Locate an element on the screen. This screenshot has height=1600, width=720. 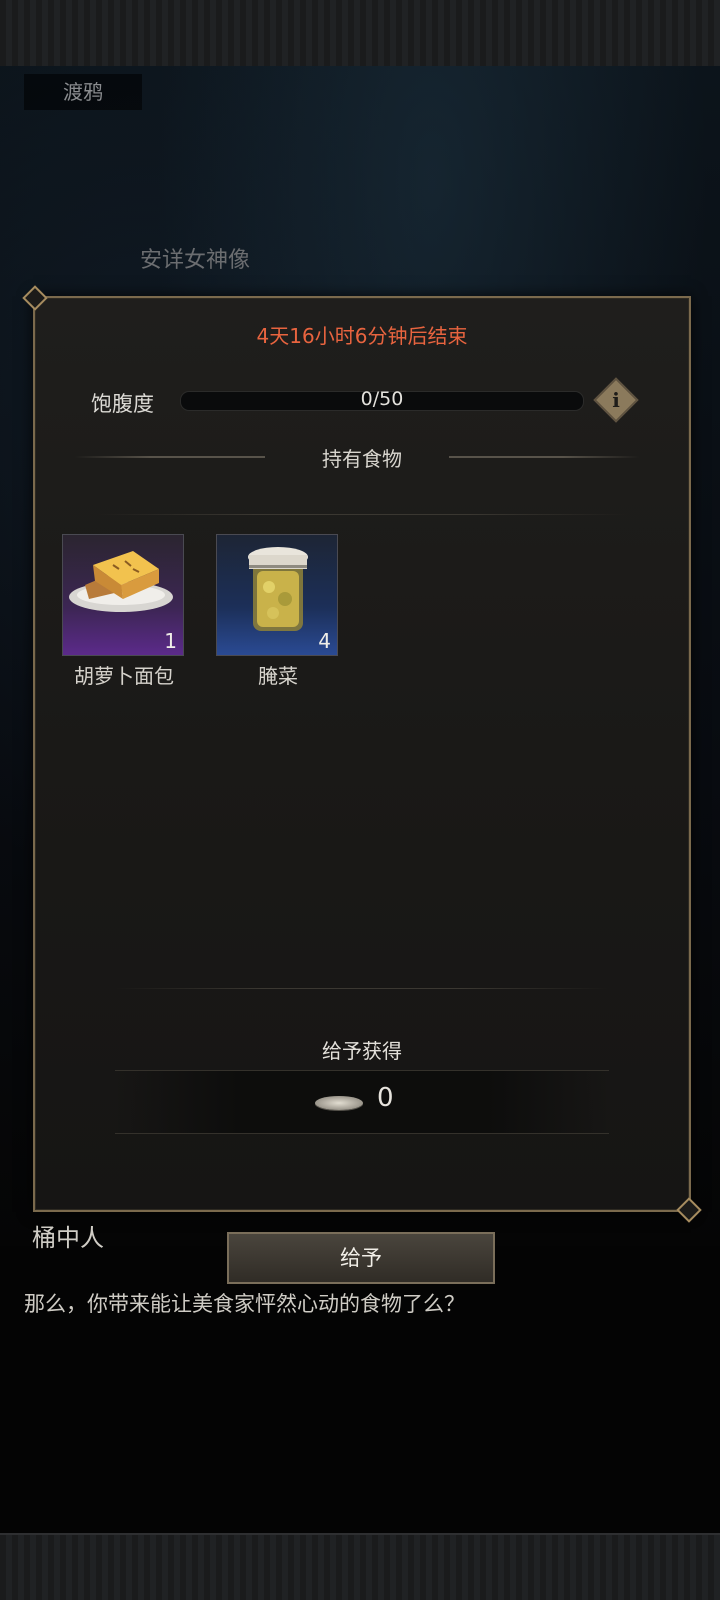
reward-value: 0 is located at coordinates (385, 1098).